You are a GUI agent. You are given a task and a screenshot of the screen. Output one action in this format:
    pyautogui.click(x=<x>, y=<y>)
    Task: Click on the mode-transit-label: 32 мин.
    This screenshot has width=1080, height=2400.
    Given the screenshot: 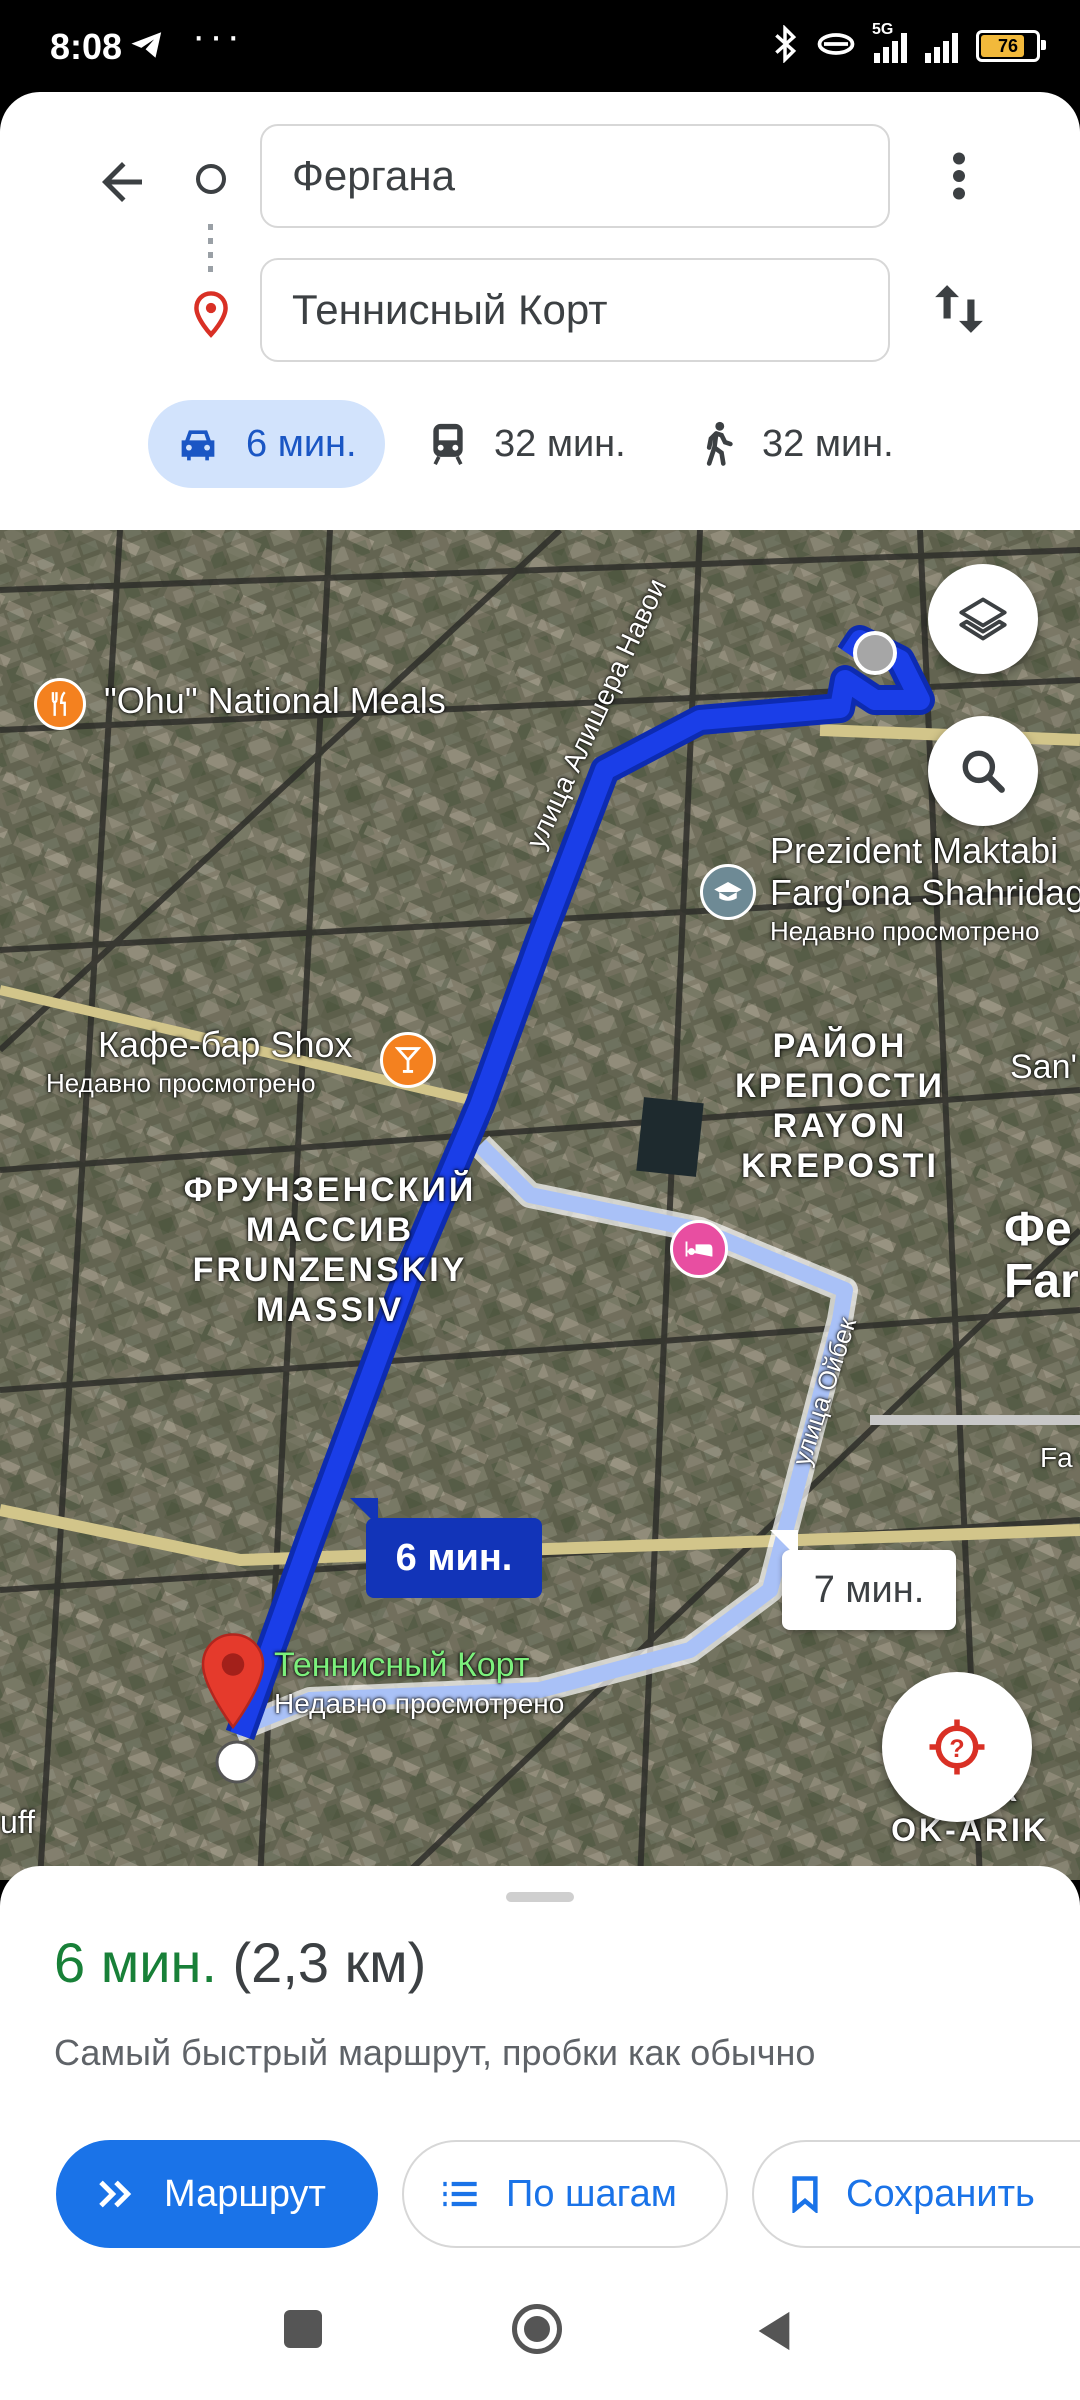 What is the action you would take?
    pyautogui.click(x=560, y=443)
    